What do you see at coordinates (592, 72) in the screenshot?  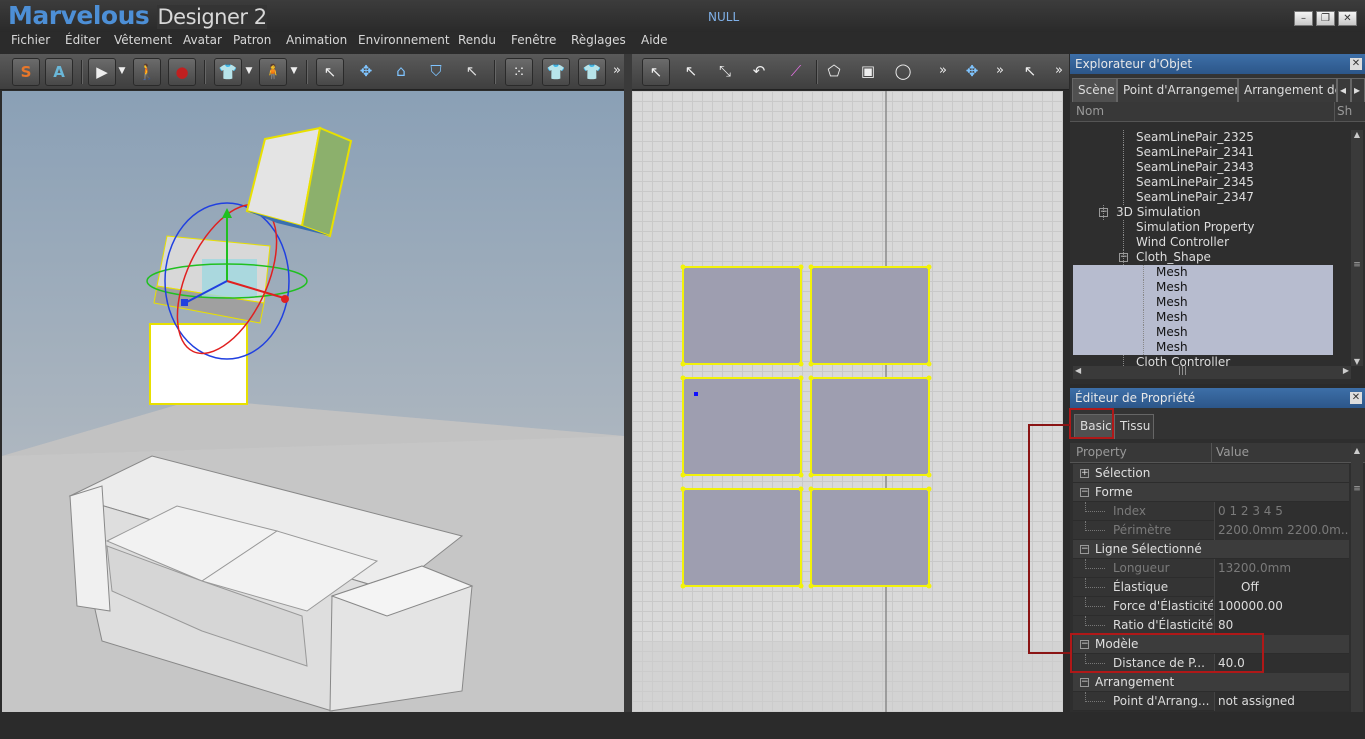 I see `garment-back-icon: 👕` at bounding box center [592, 72].